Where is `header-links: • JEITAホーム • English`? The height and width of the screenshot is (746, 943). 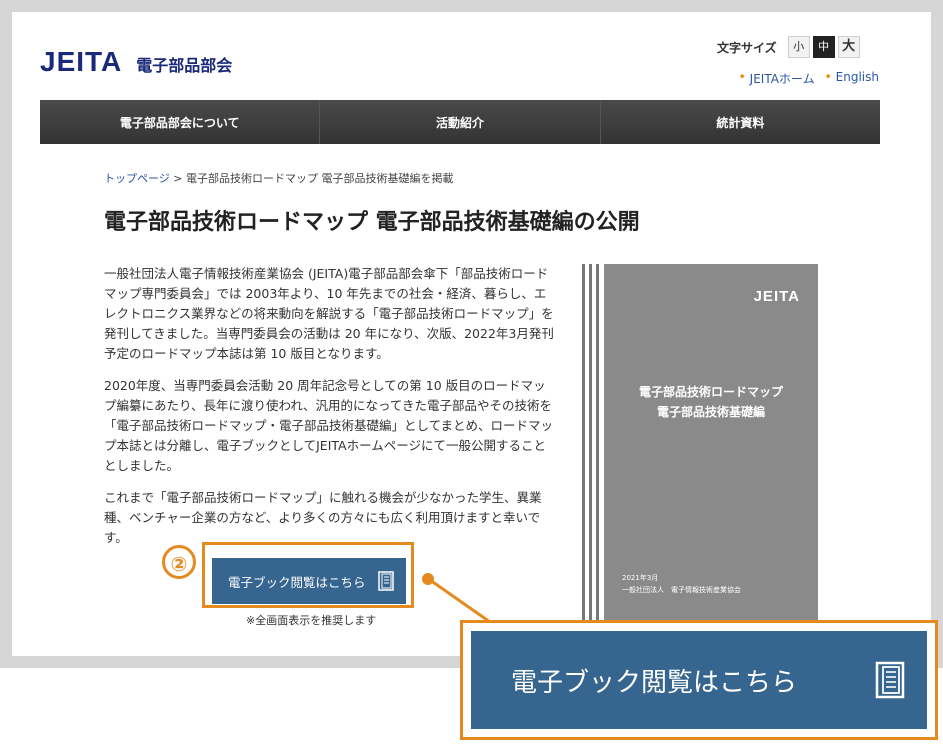
header-links: • JEITAホーム • English is located at coordinates (804, 78).